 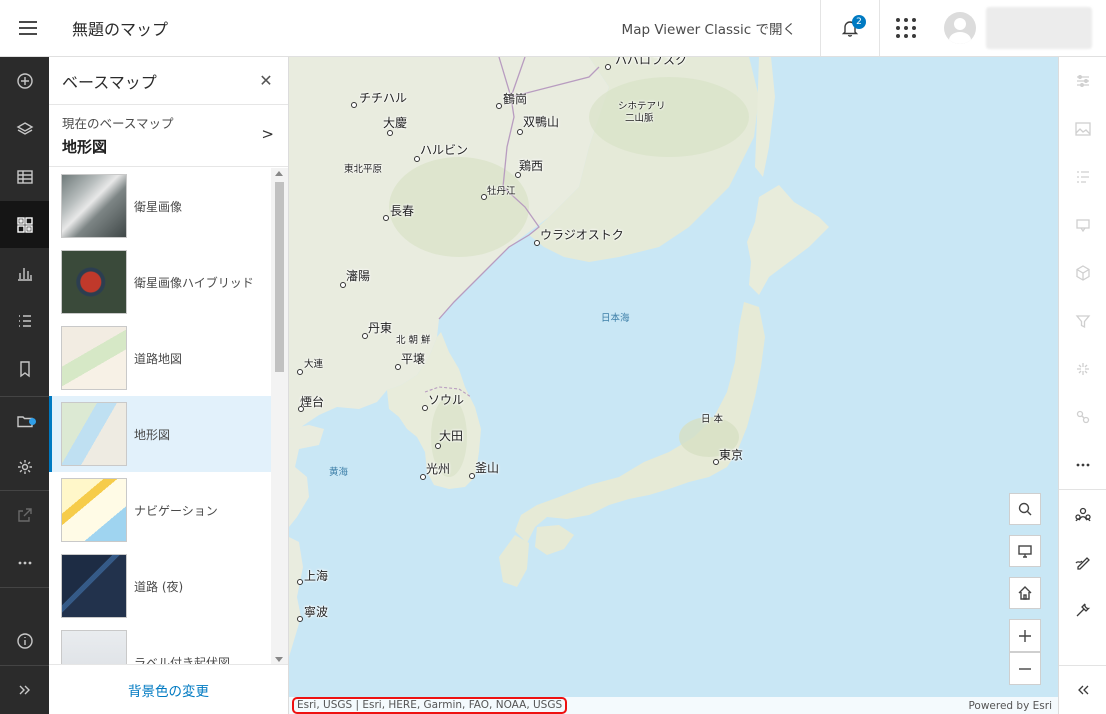 I want to click on collapse-toolbar-button, so click(x=1082, y=689).